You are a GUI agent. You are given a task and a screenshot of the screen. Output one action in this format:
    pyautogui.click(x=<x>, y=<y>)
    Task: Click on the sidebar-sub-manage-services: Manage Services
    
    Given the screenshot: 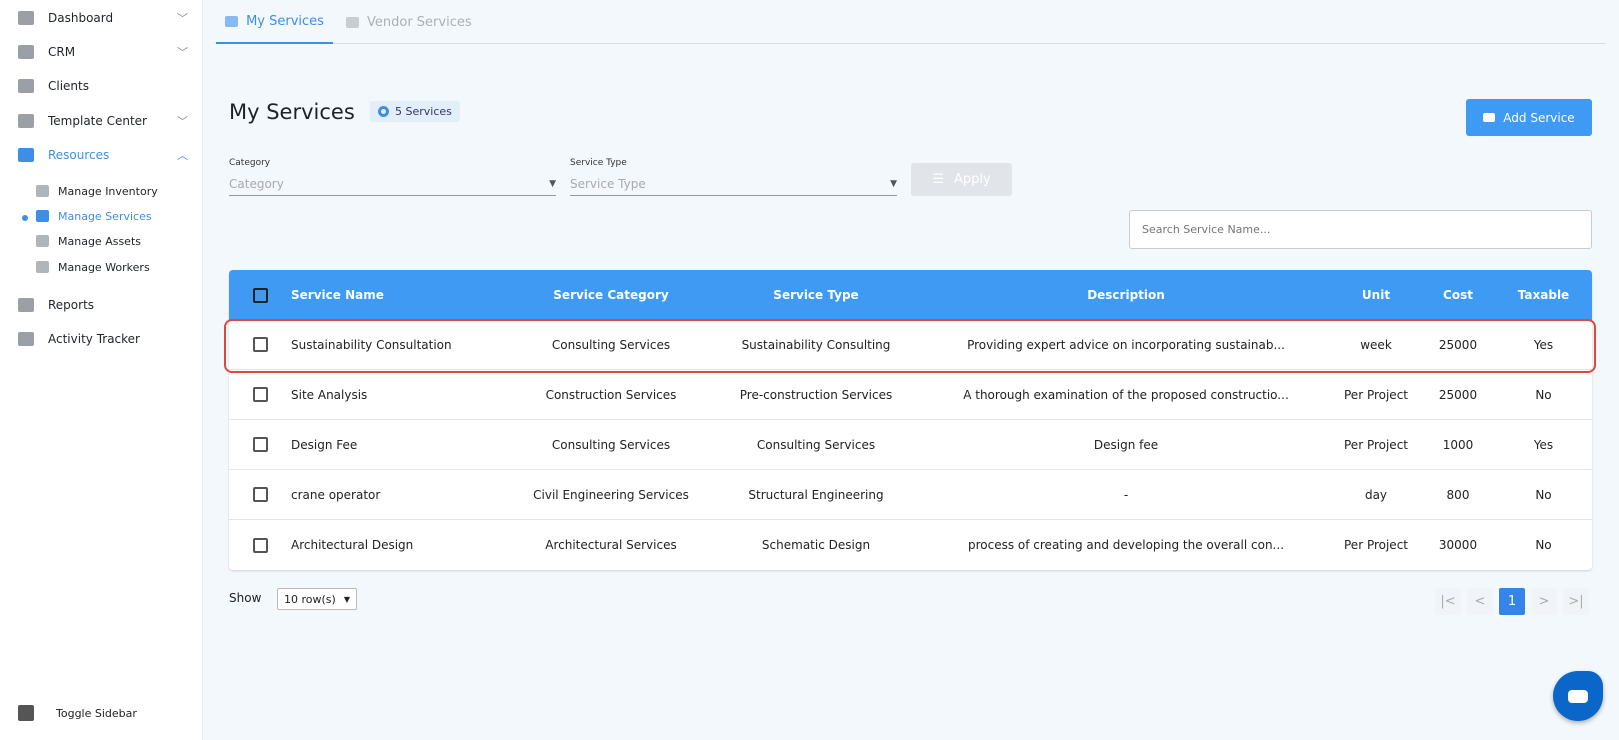 What is the action you would take?
    pyautogui.click(x=94, y=216)
    